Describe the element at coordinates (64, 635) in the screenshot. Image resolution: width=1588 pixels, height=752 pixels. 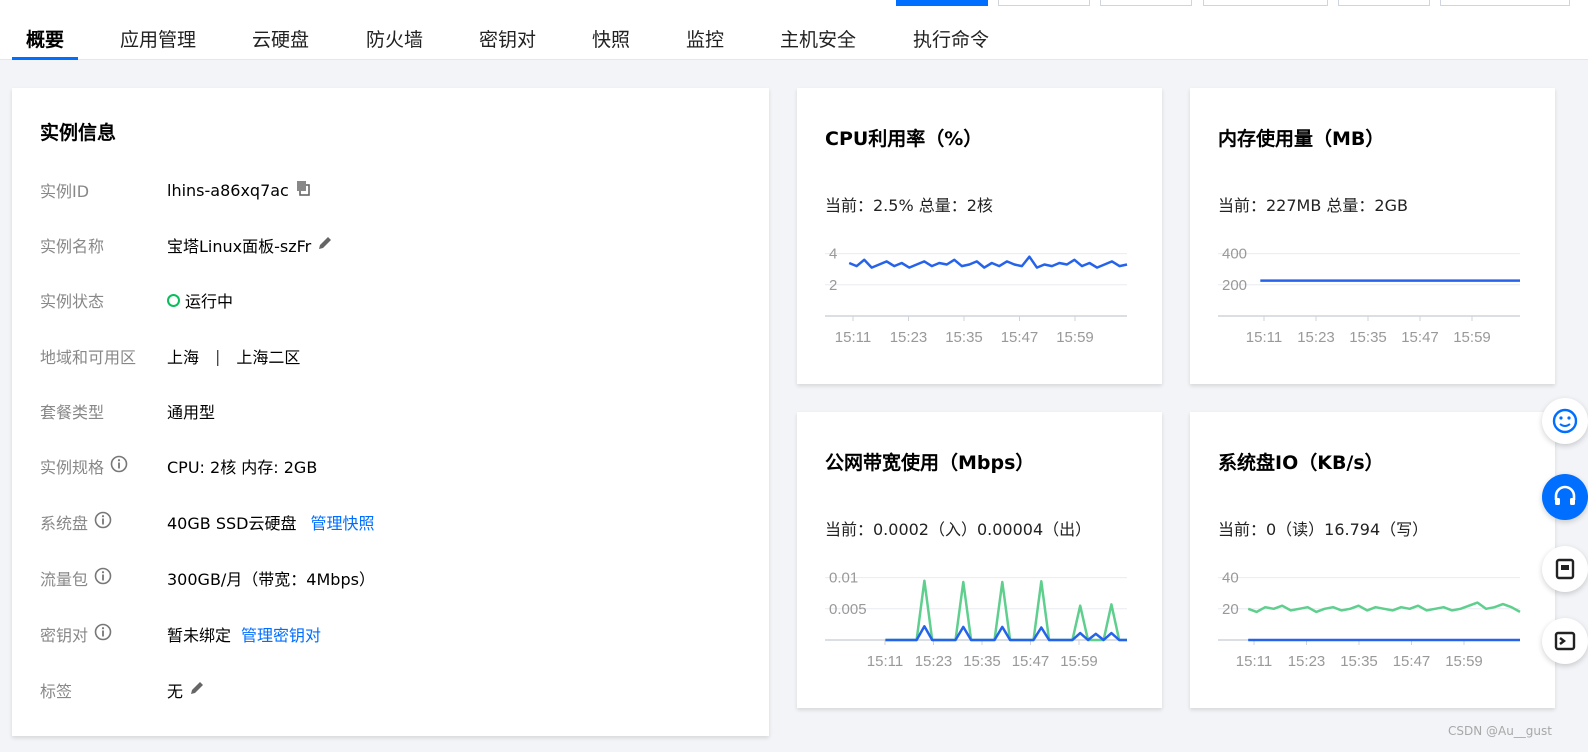
I see `row-label: 密钥对` at that location.